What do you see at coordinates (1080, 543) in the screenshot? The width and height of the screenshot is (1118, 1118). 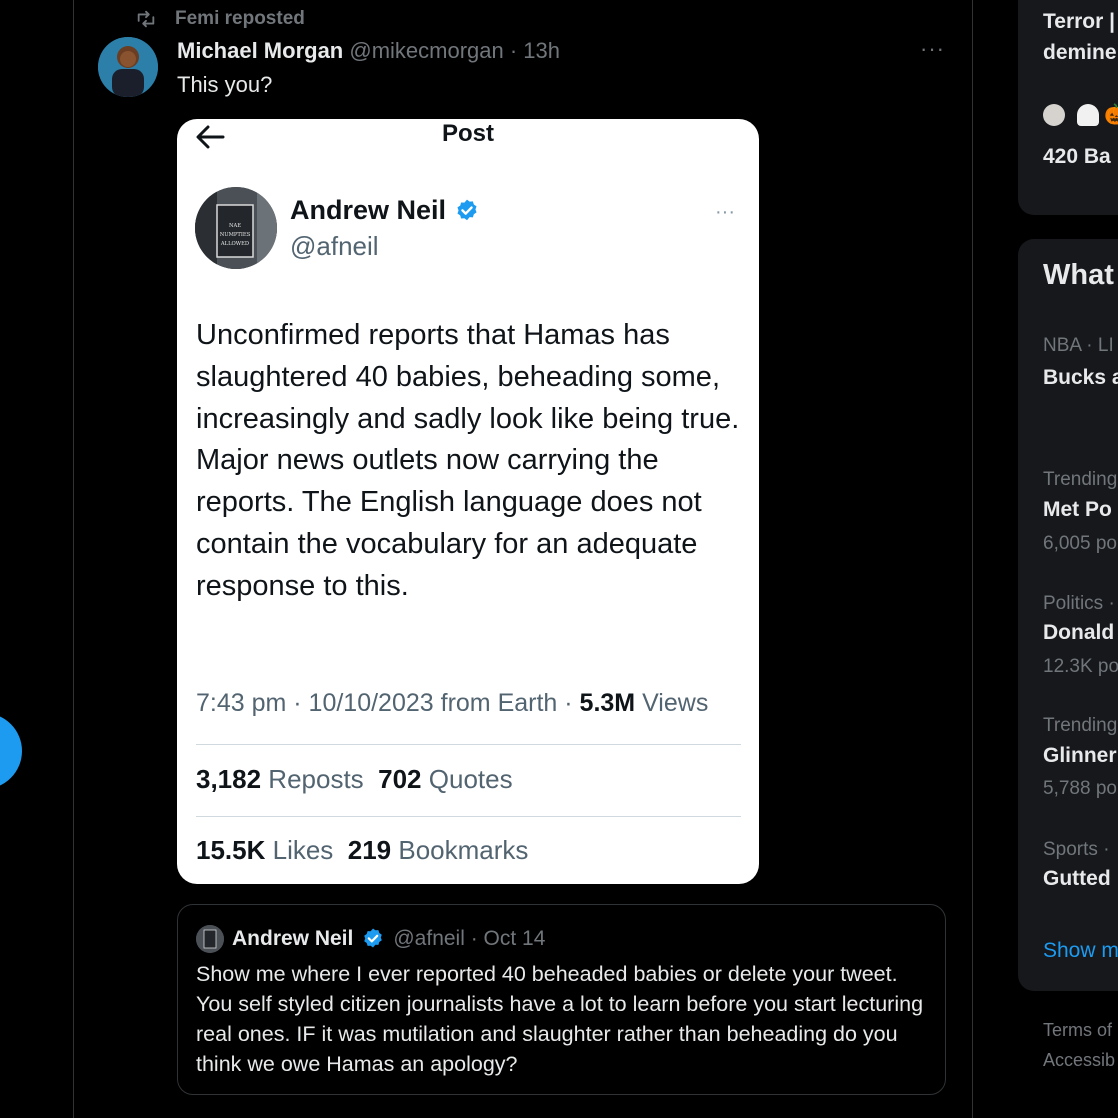 I see `trend-2-count: 6,005 po` at bounding box center [1080, 543].